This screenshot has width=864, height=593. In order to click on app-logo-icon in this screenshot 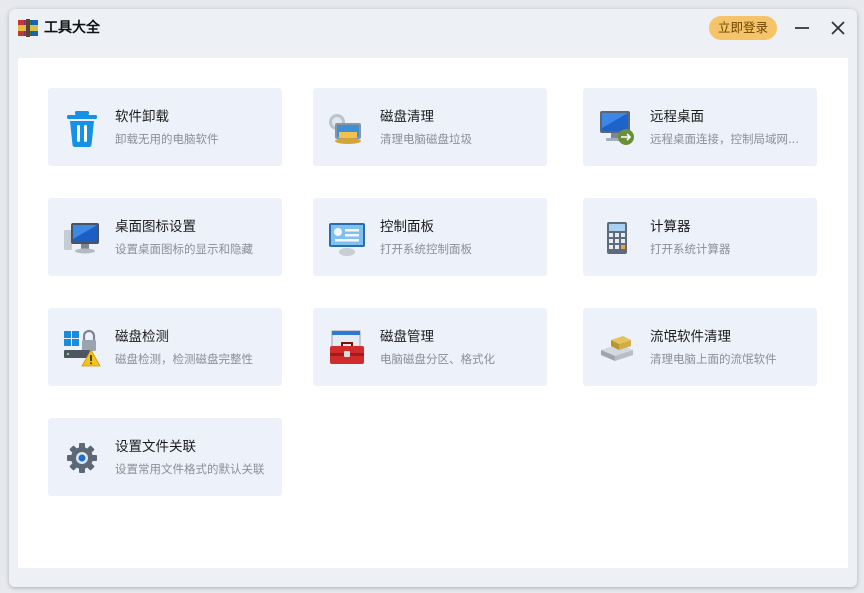, I will do `click(28, 28)`.